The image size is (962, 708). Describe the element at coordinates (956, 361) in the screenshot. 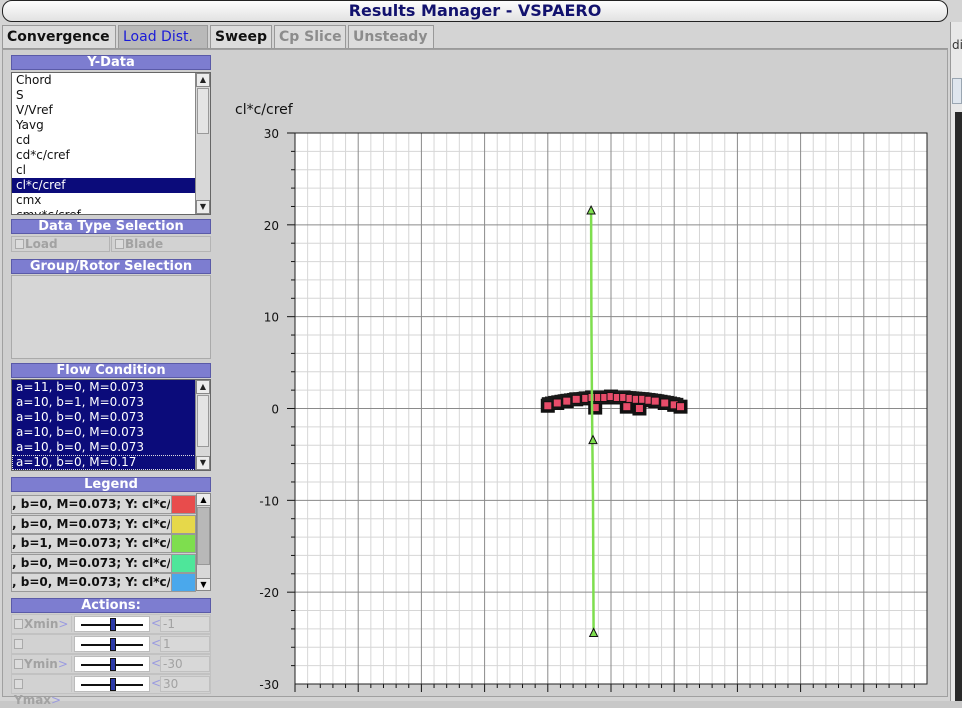

I see `background-window-edge: di` at that location.